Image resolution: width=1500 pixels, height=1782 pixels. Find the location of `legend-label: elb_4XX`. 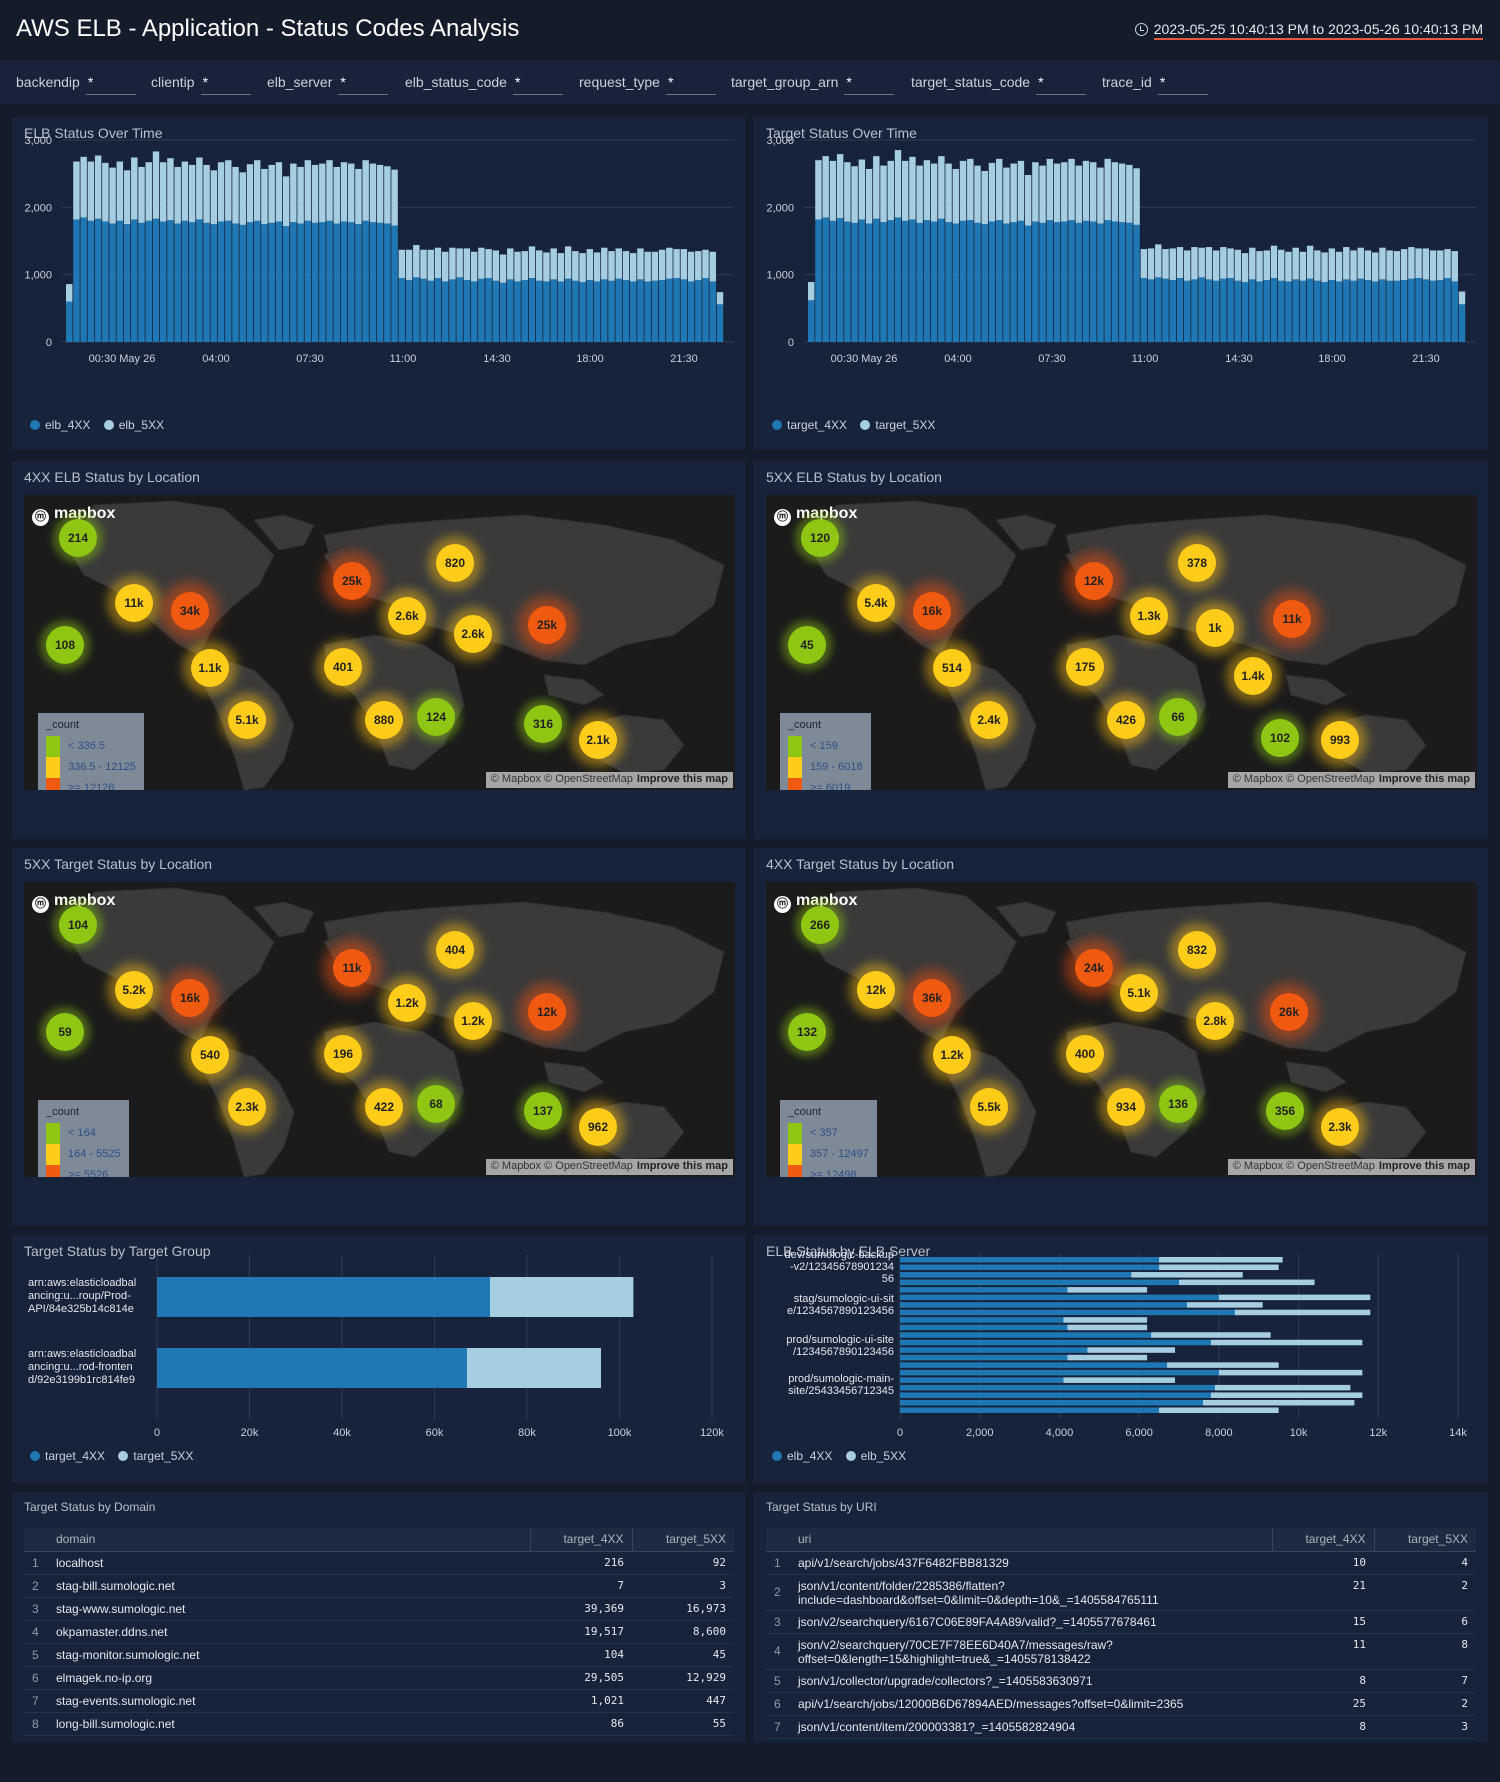

legend-label: elb_4XX is located at coordinates (809, 1456).